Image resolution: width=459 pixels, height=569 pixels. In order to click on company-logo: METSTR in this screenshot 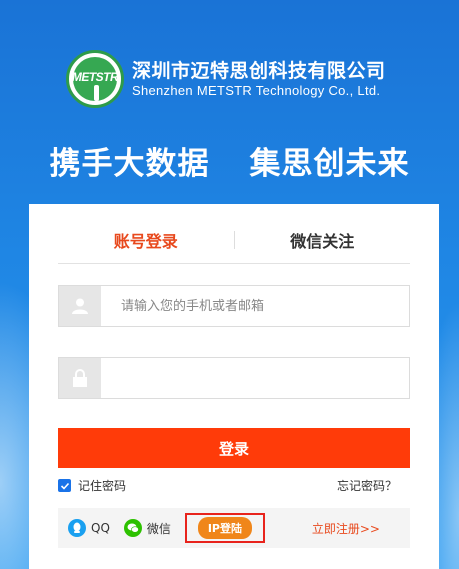, I will do `click(95, 79)`.